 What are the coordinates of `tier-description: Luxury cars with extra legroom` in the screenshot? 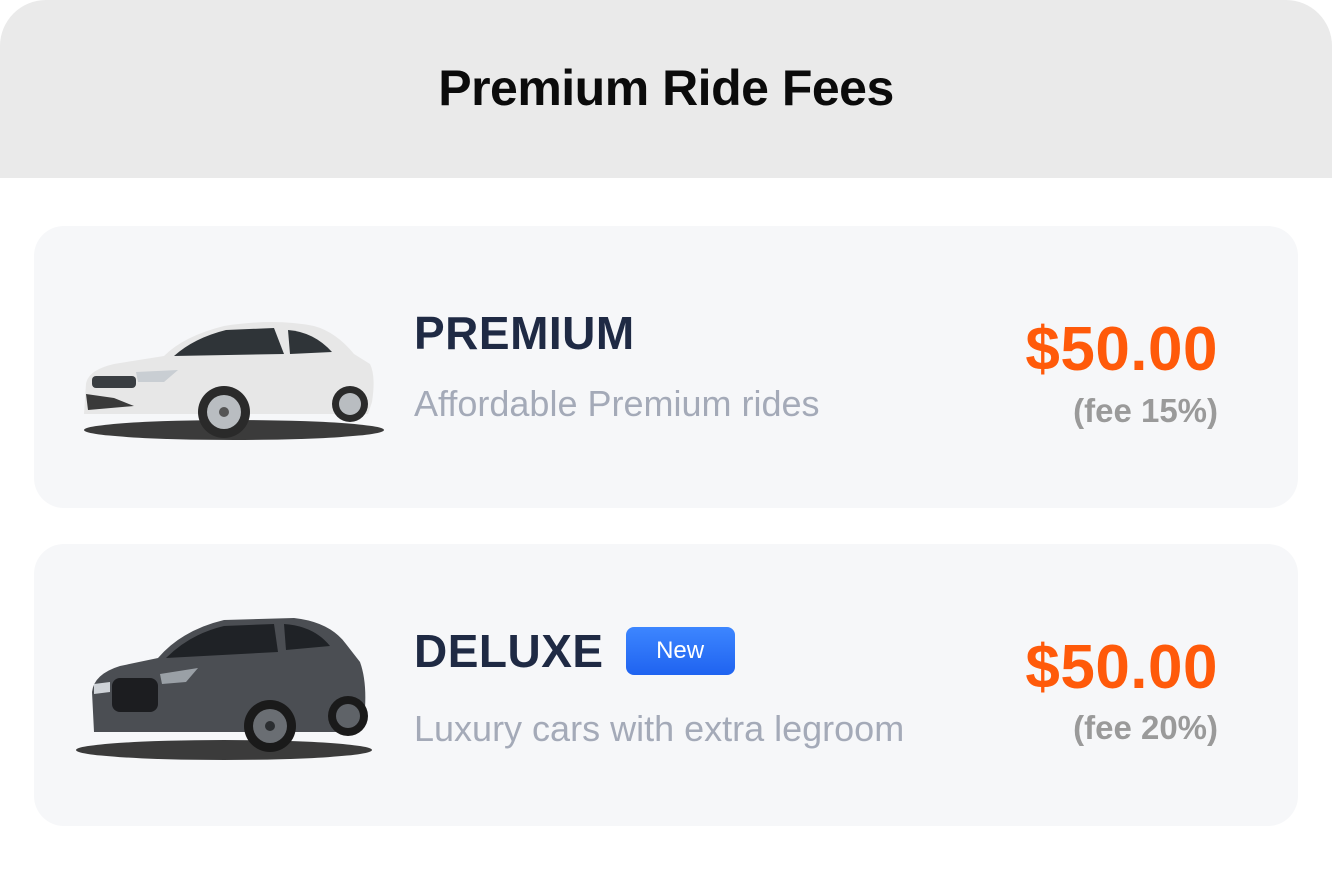 It's located at (659, 728).